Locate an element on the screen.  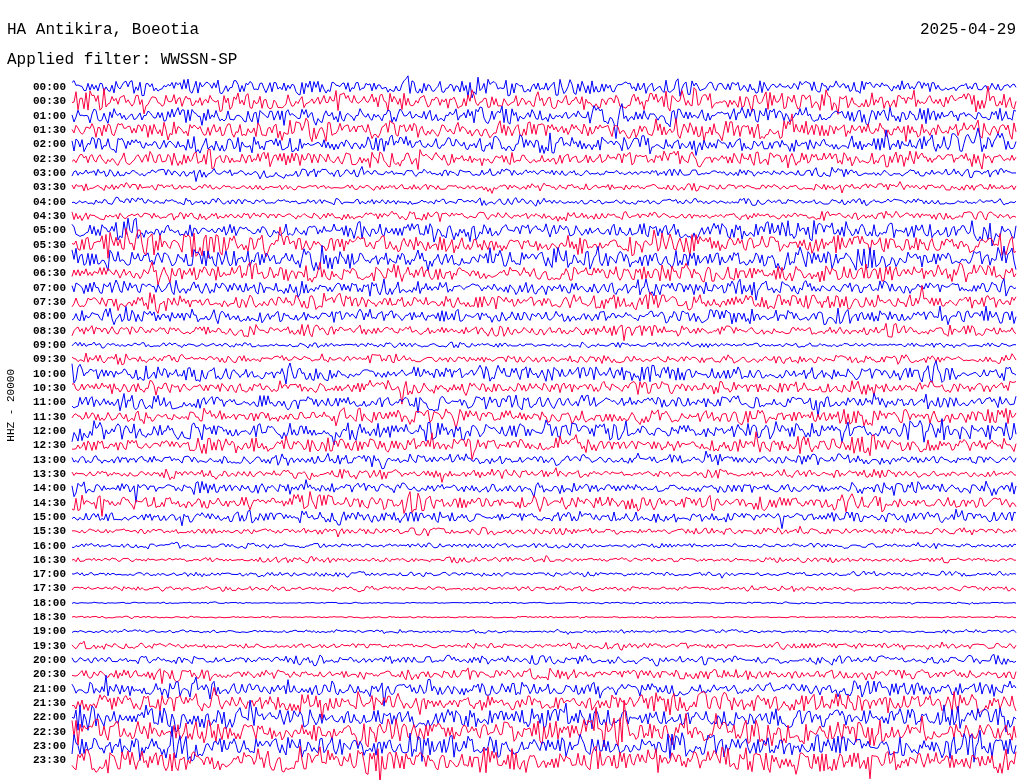
time-label: 16:30 is located at coordinates (49, 560).